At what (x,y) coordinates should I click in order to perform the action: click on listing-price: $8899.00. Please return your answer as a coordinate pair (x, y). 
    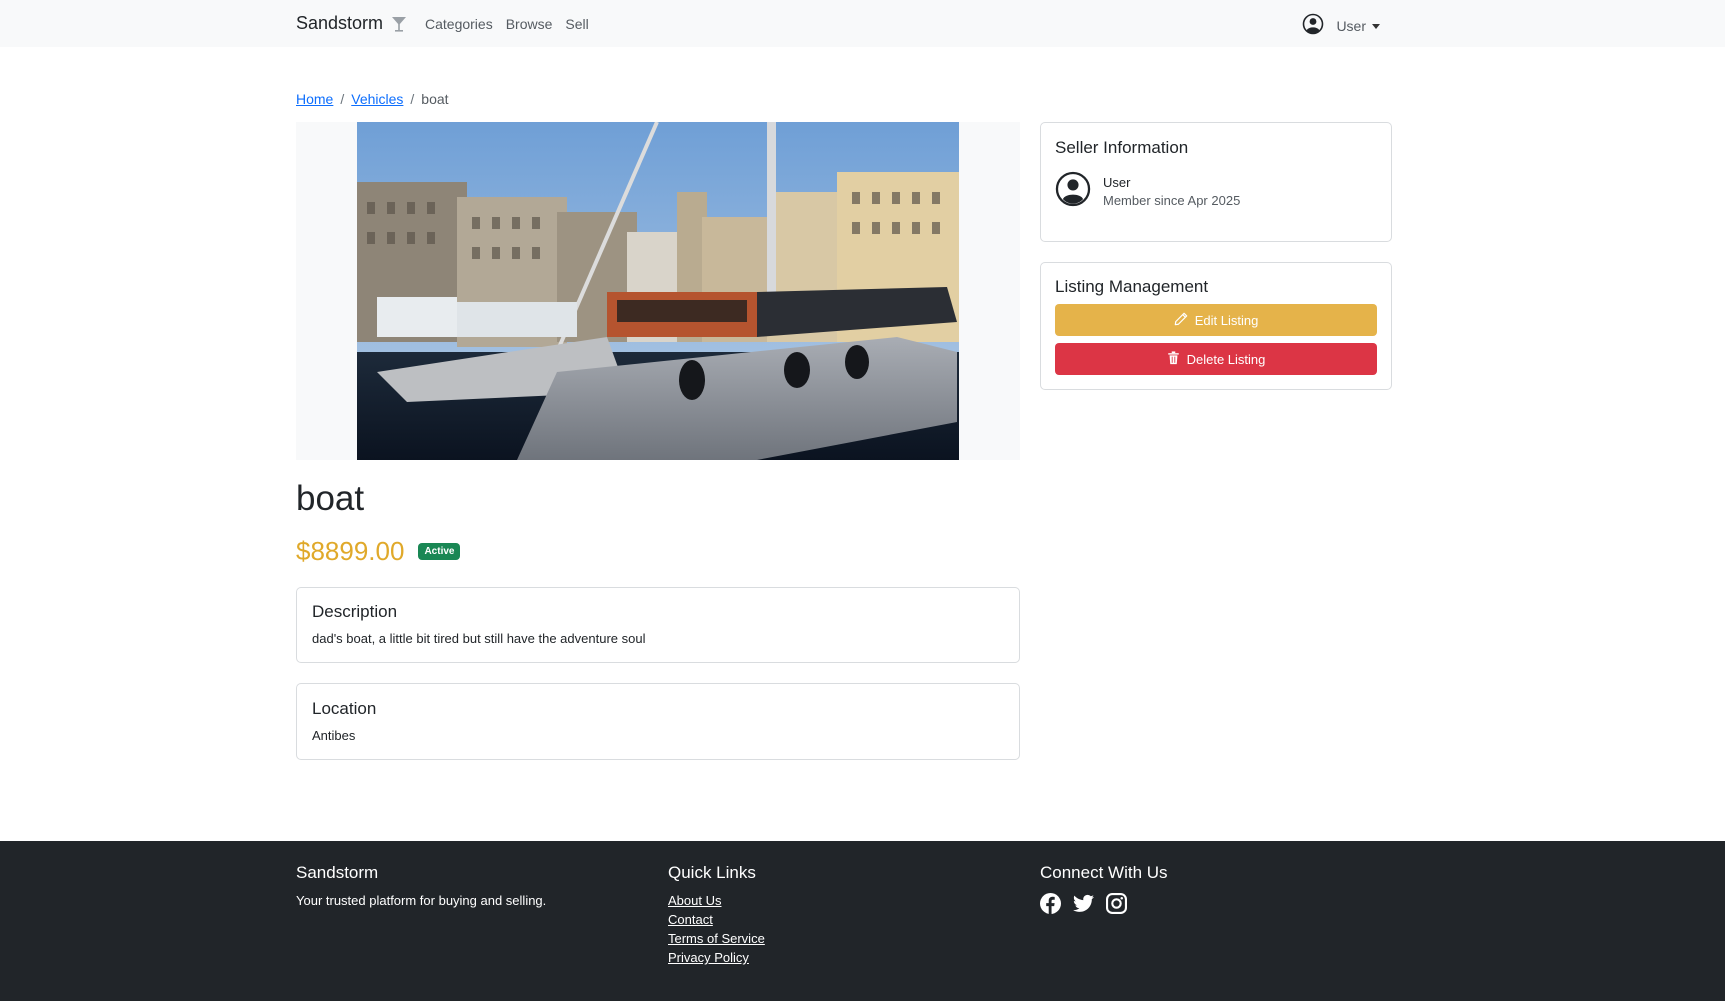
    Looking at the image, I should click on (350, 551).